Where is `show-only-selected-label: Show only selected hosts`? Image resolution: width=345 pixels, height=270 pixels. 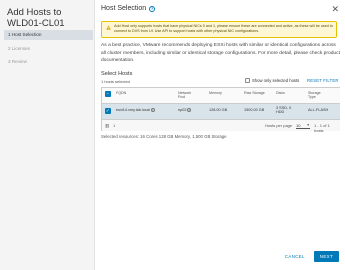 show-only-selected-label: Show only selected hosts is located at coordinates (276, 80).